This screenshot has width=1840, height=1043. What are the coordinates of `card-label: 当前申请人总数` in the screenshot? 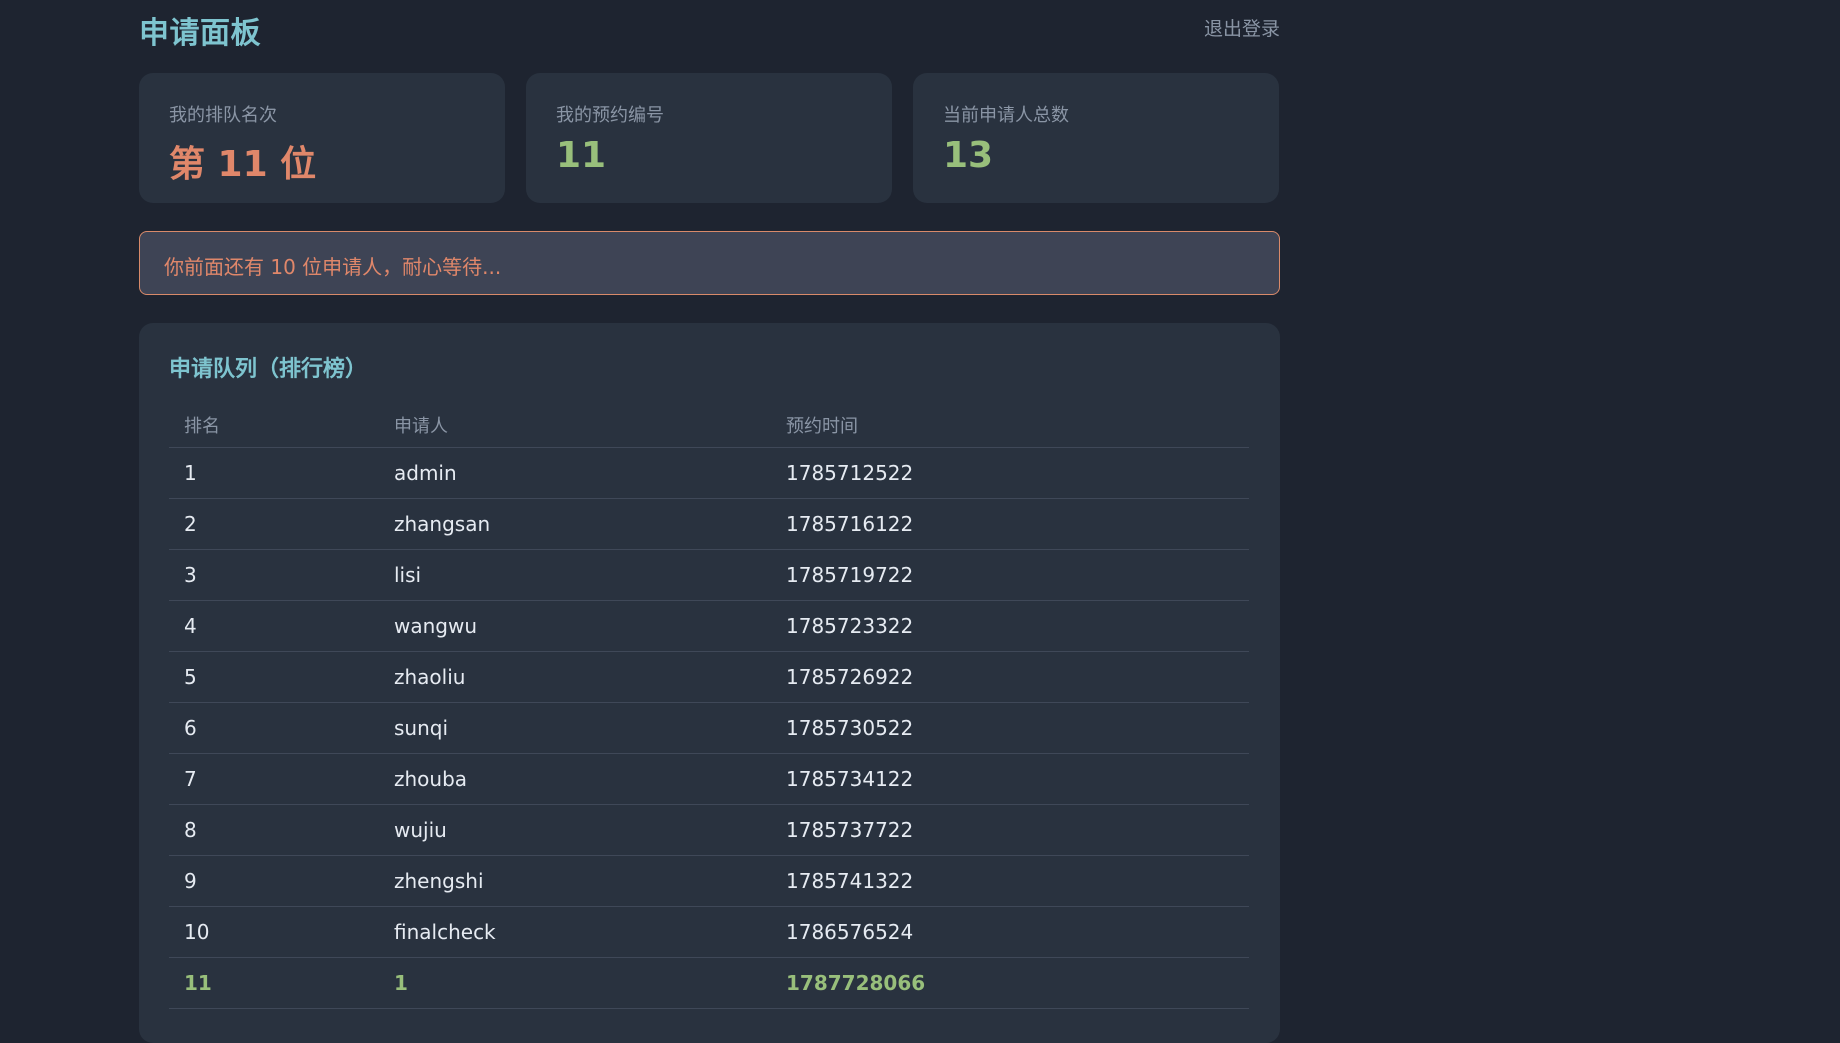 It's located at (1006, 115).